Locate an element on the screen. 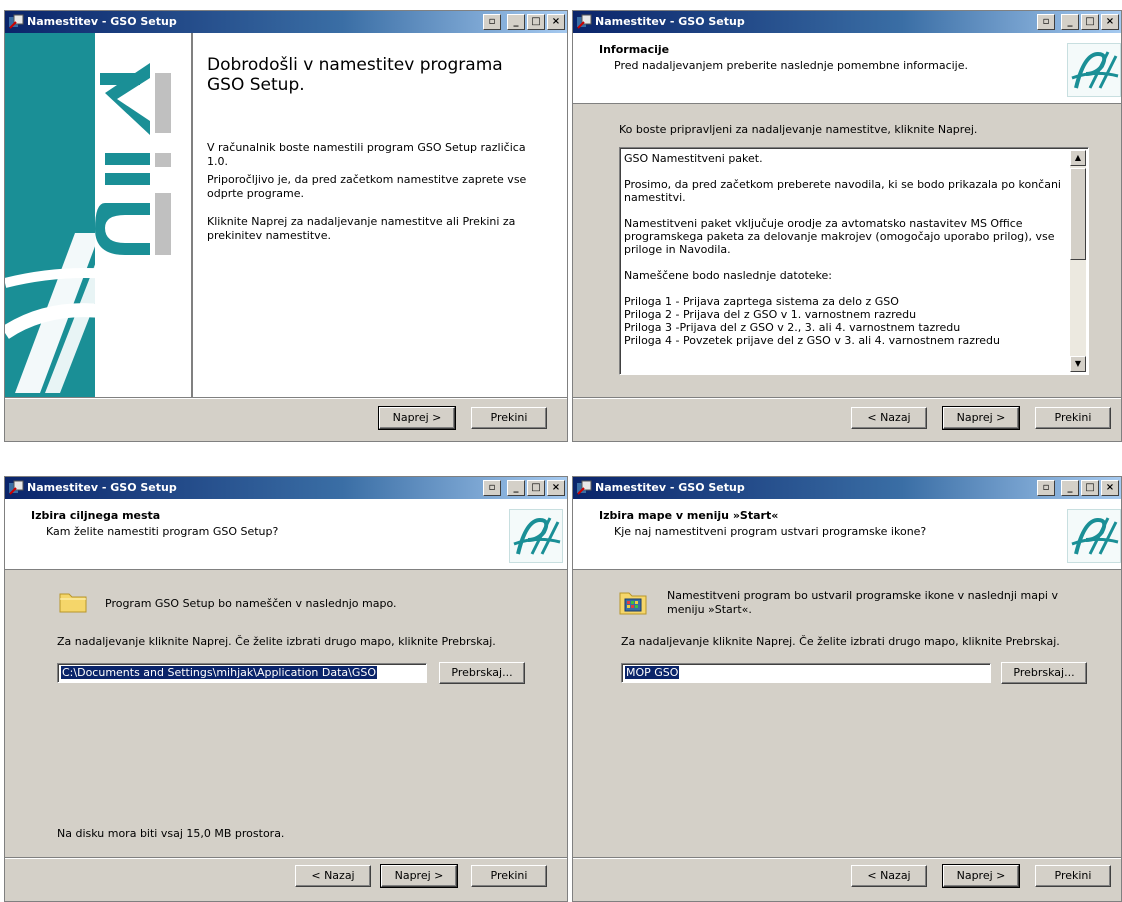 The width and height of the screenshot is (1122, 902). page-title: Izbira ciljnega mesta is located at coordinates (96, 515).